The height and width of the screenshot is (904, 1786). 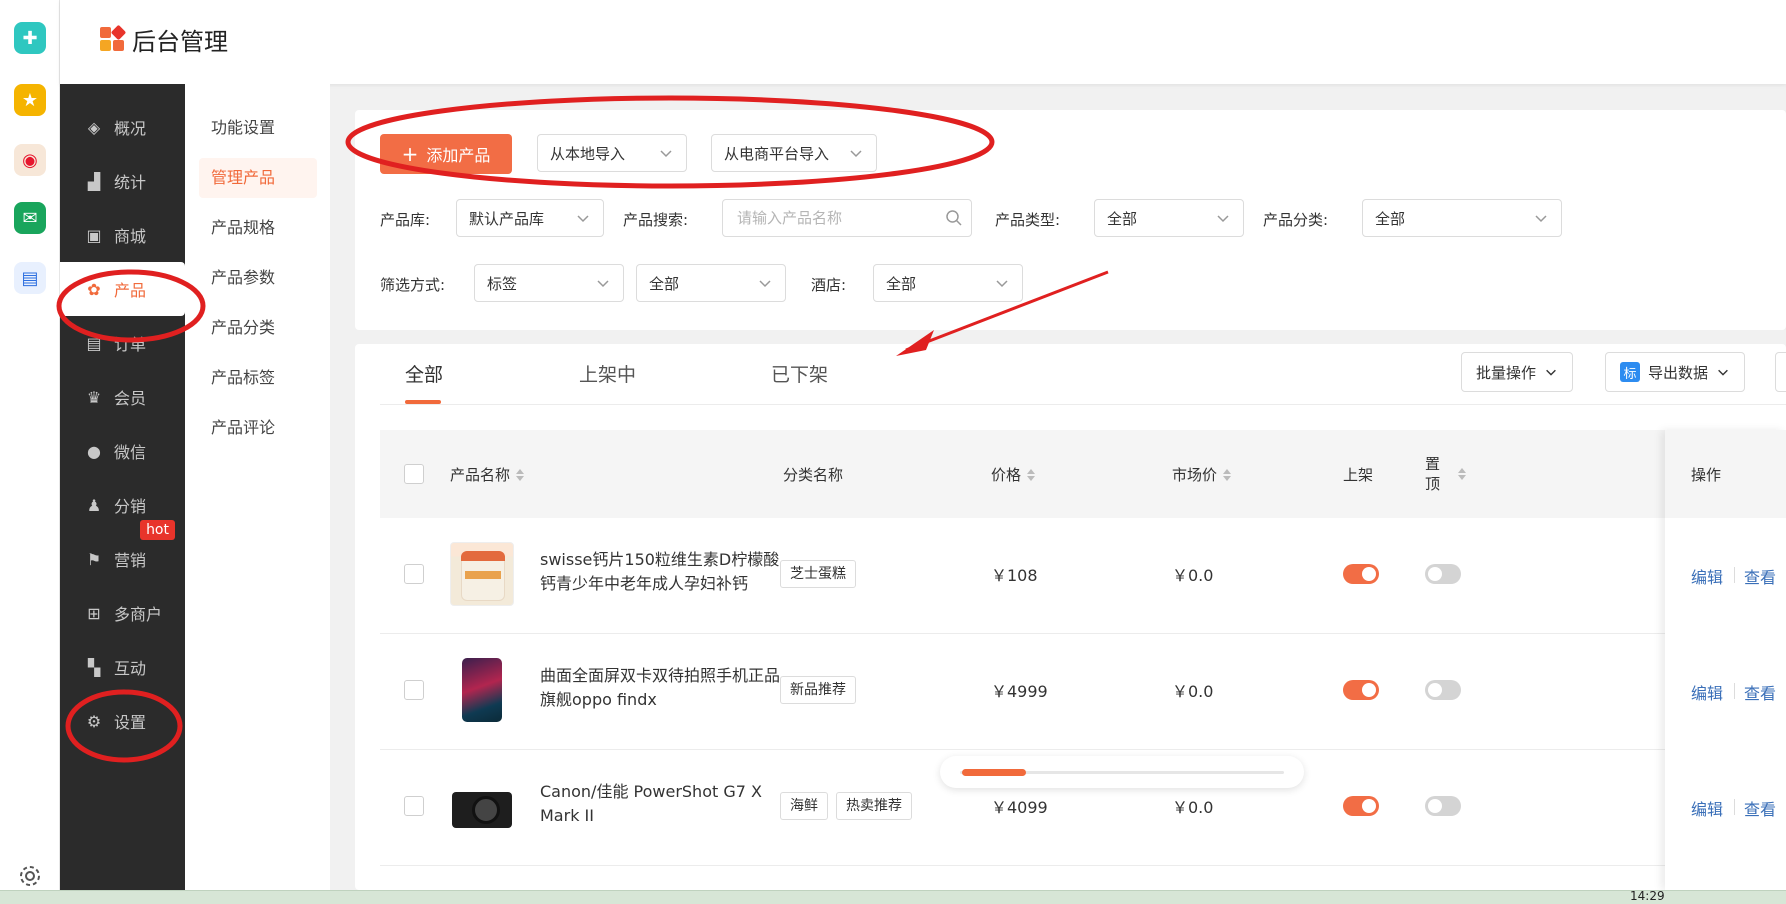 I want to click on product-name: Canon/佳能 PowerShot G7 X Mark II, so click(x=660, y=804).